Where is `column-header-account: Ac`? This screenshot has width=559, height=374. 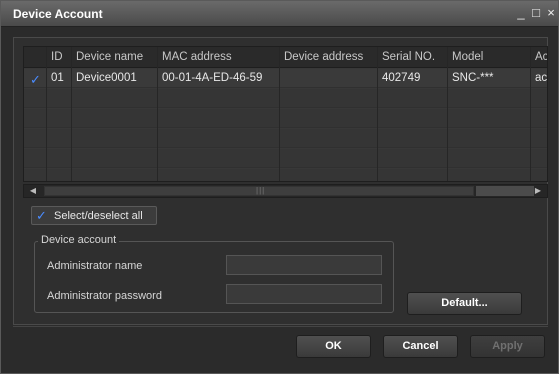 column-header-account: Ac is located at coordinates (541, 57).